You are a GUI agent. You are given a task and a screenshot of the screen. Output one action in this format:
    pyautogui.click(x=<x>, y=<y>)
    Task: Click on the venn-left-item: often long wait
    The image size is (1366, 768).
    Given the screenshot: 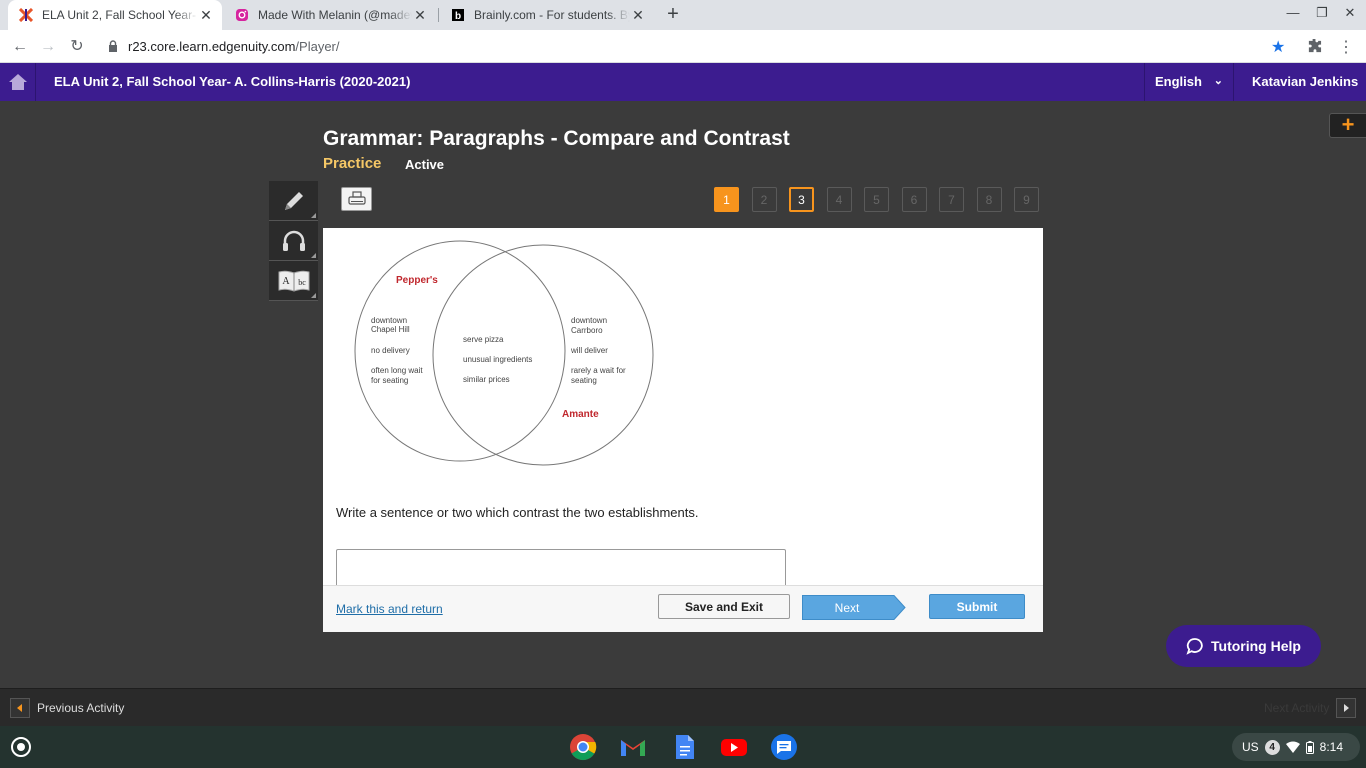 What is the action you would take?
    pyautogui.click(x=397, y=370)
    